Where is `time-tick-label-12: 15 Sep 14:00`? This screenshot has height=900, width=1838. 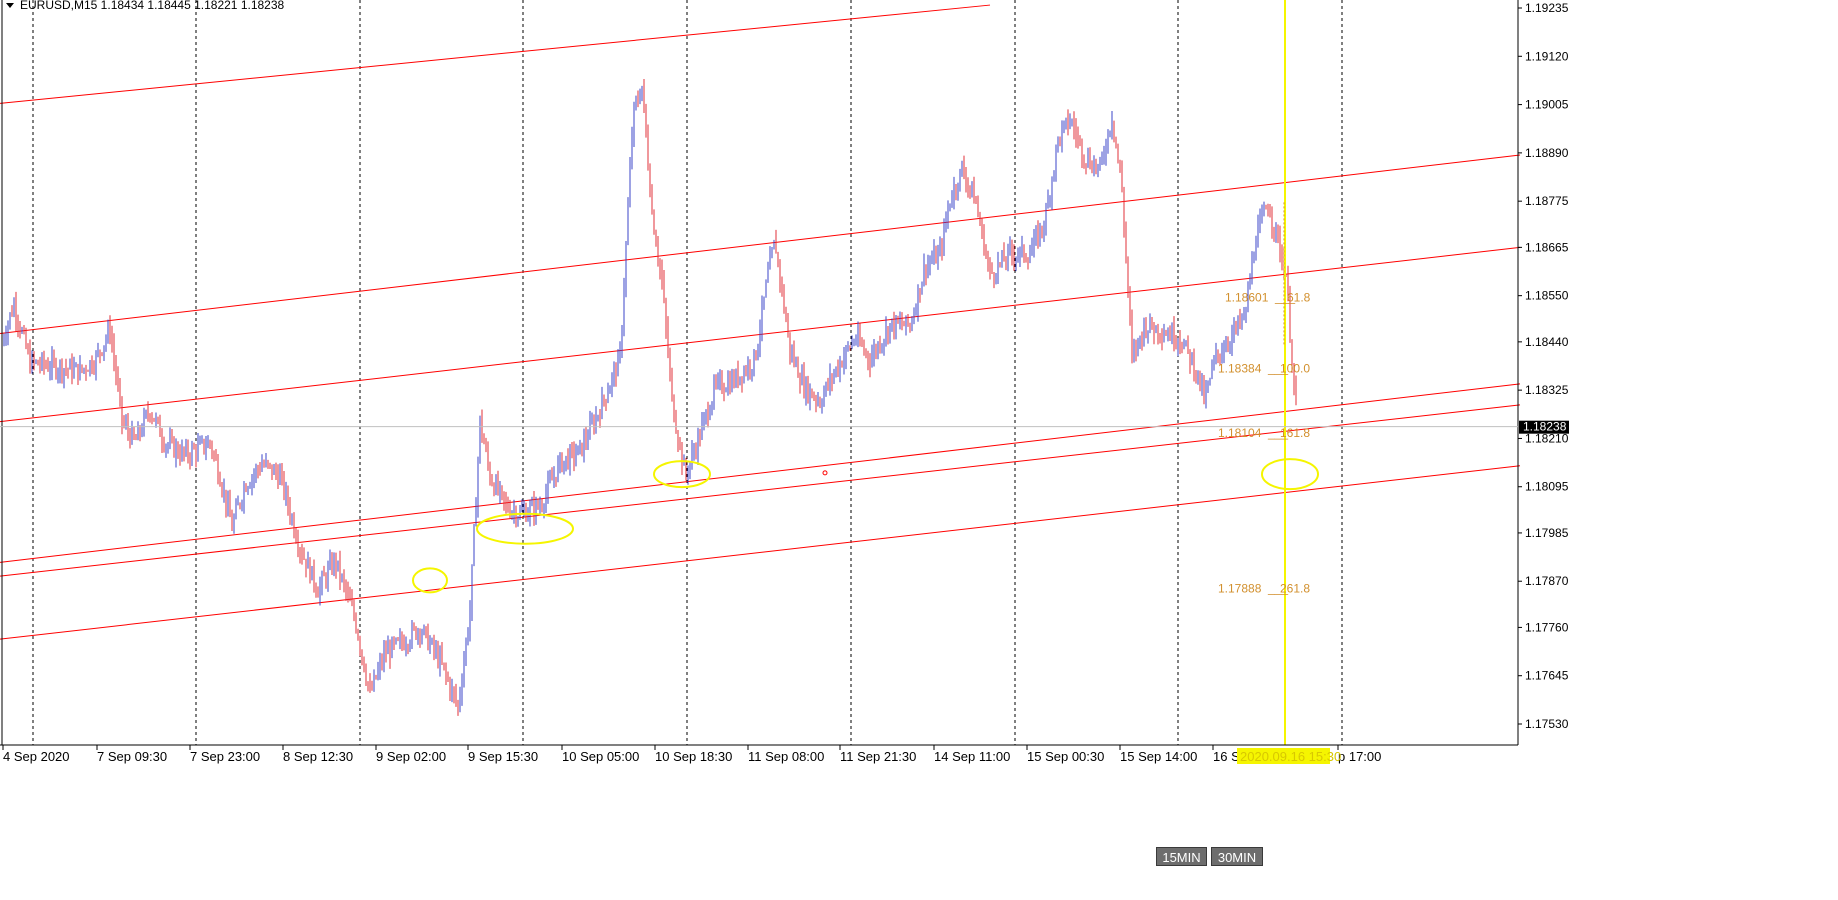 time-tick-label-12: 15 Sep 14:00 is located at coordinates (1158, 756).